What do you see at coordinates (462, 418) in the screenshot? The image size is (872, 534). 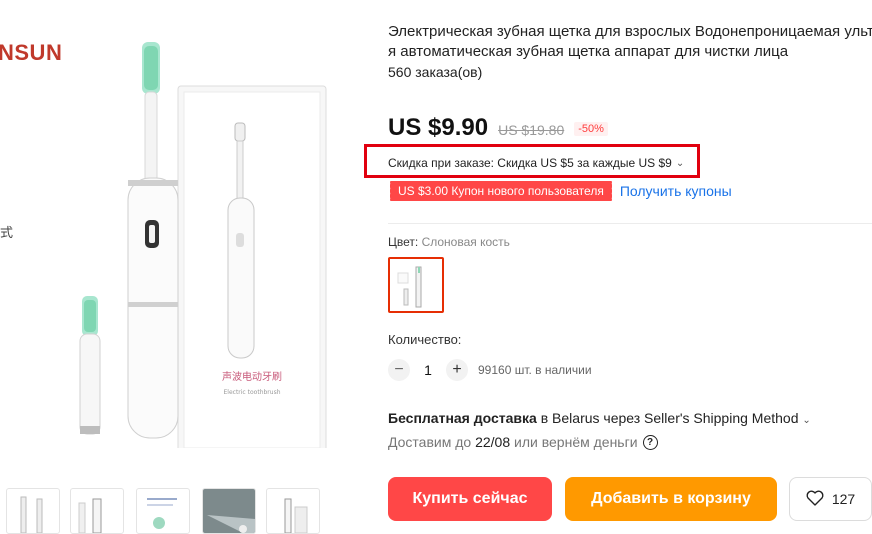 I see `free-shipping-label: Бесплатная доставка` at bounding box center [462, 418].